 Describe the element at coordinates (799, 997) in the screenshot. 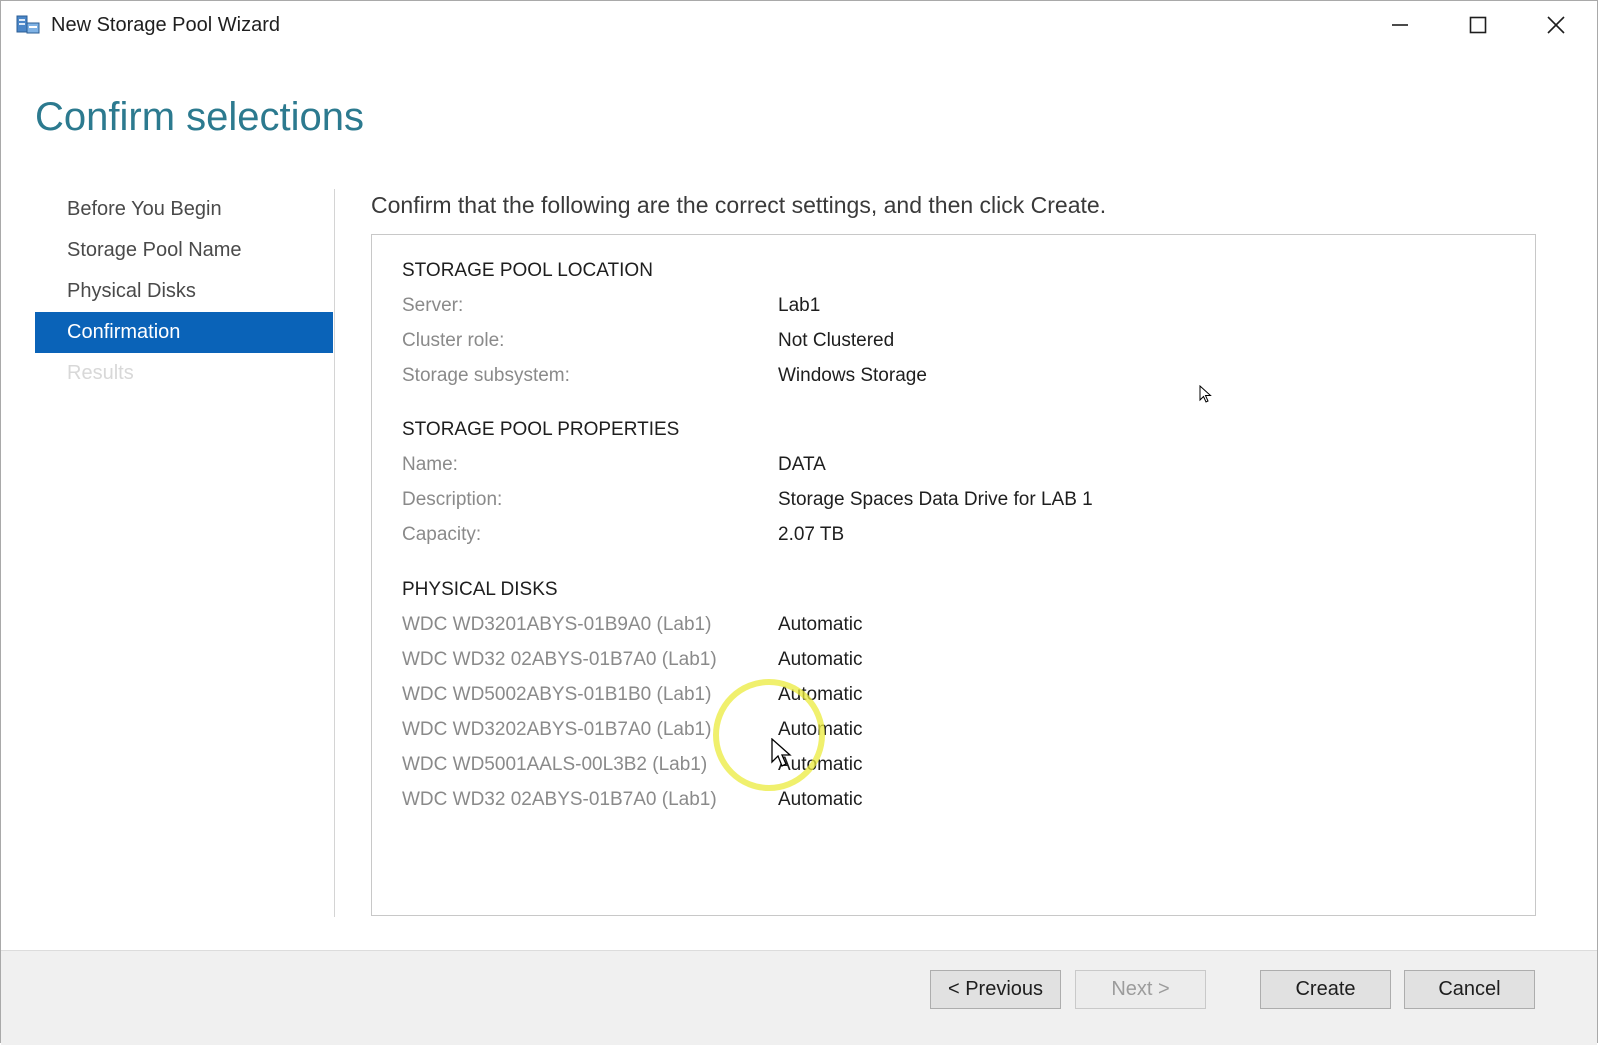

I see `wizard-footer: < Previous Next > Create Cancel` at that location.